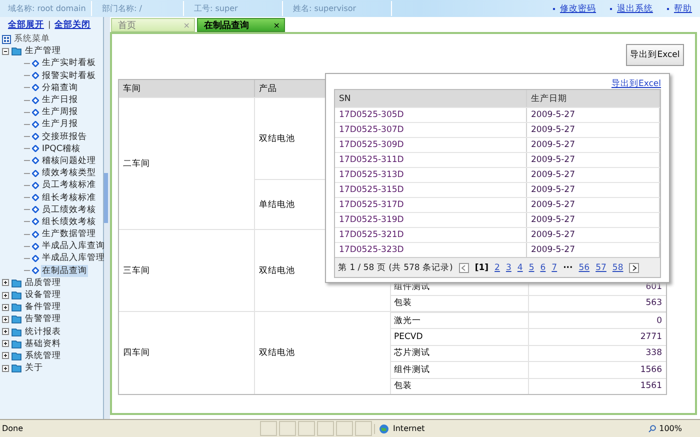 Image resolution: width=700 pixels, height=437 pixels. Describe the element at coordinates (631, 8) in the screenshot. I see `header-link: 退出系统` at that location.